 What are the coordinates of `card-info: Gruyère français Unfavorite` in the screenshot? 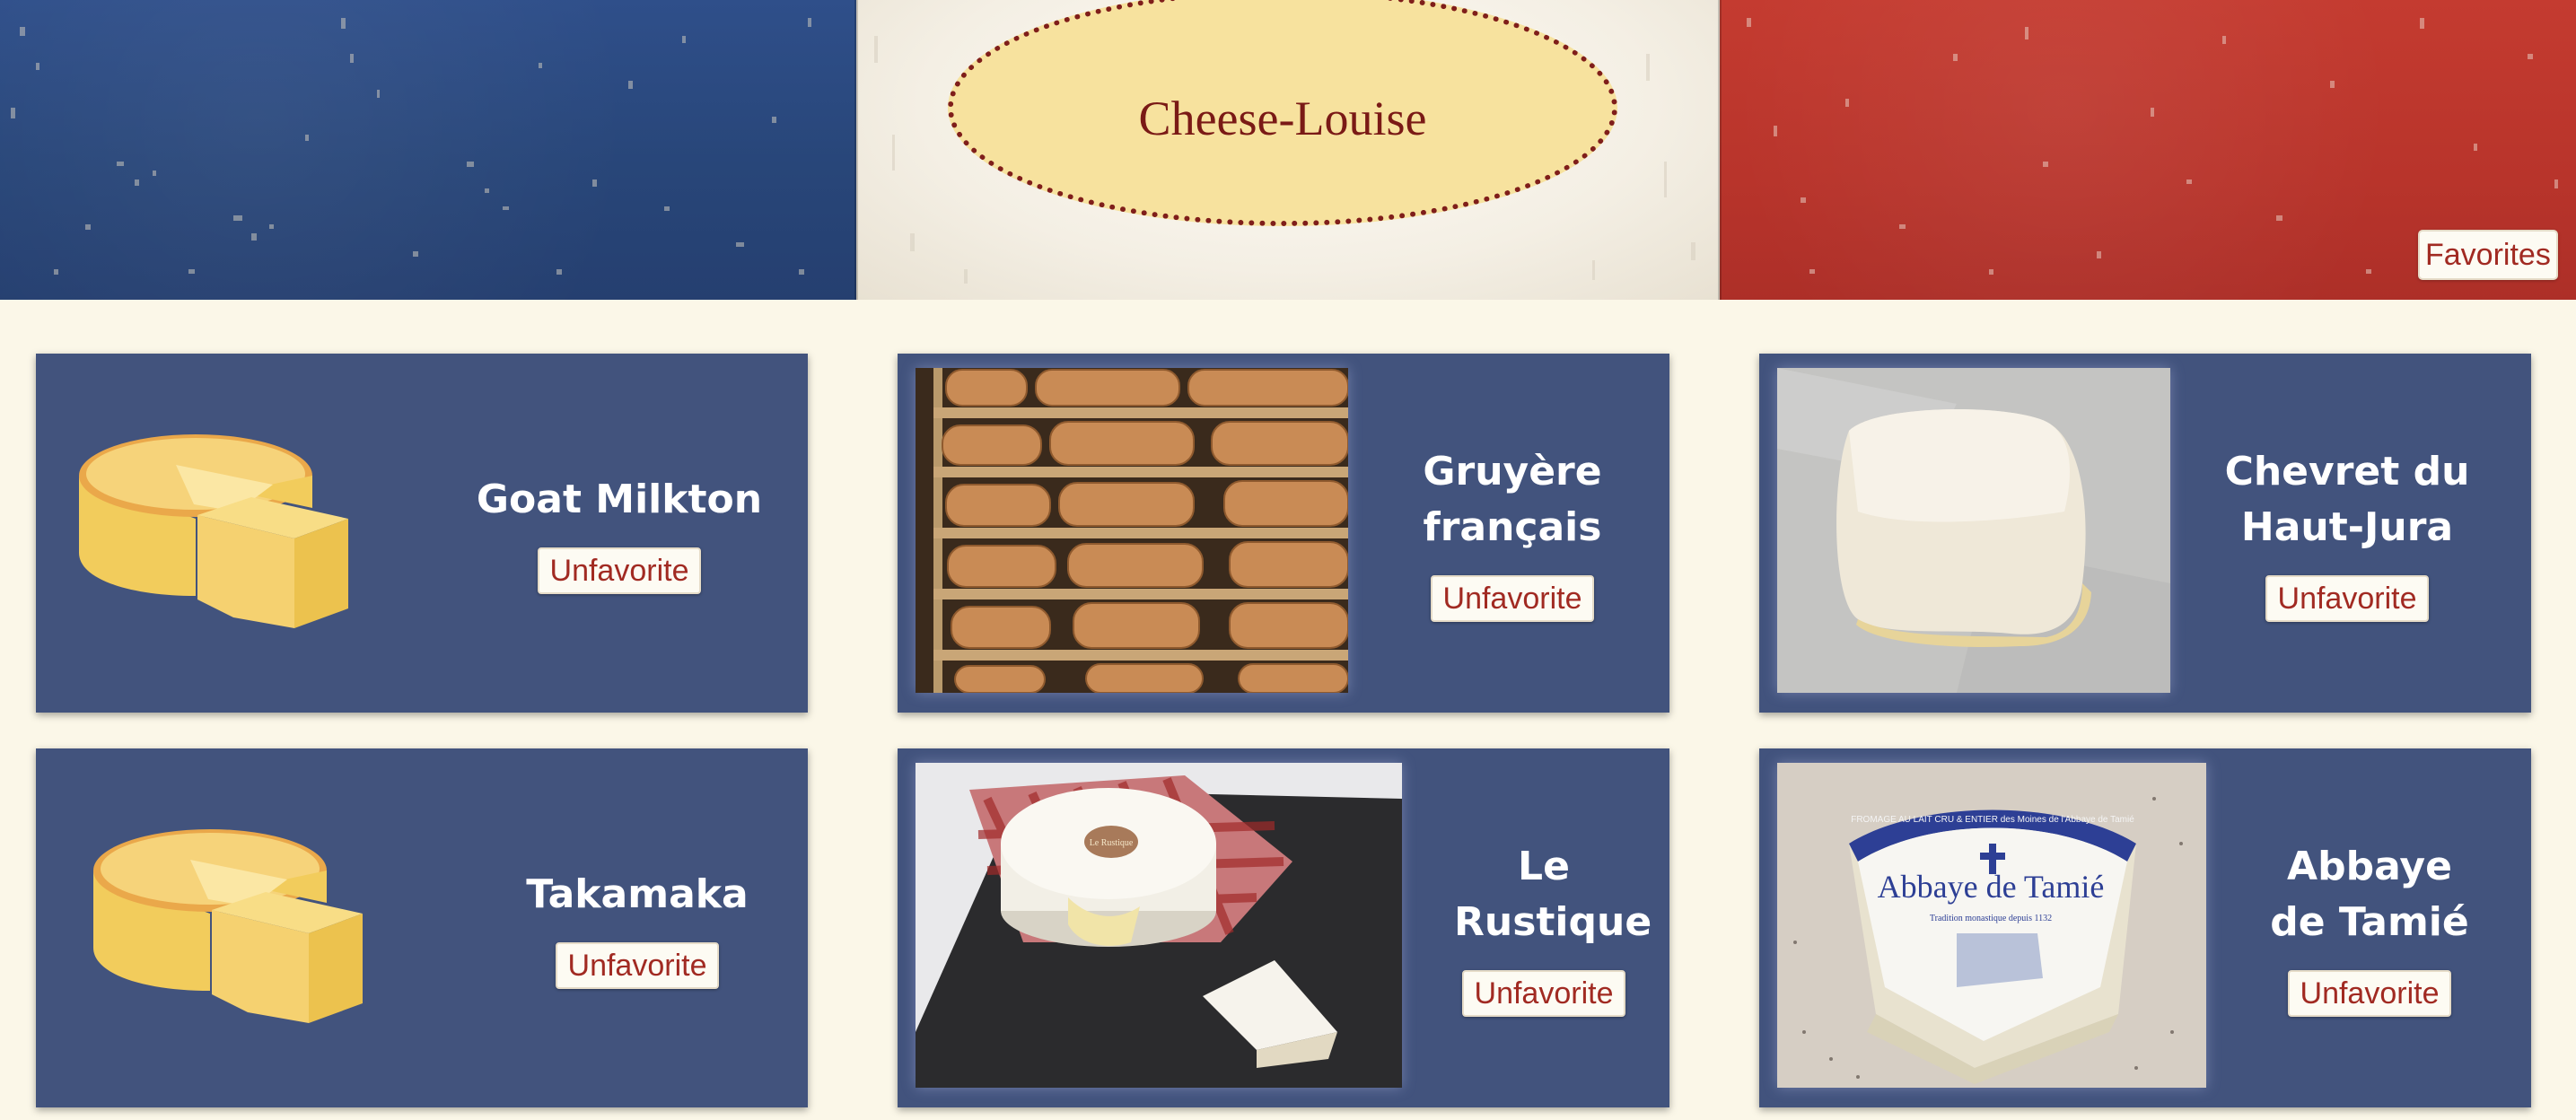 It's located at (1512, 534).